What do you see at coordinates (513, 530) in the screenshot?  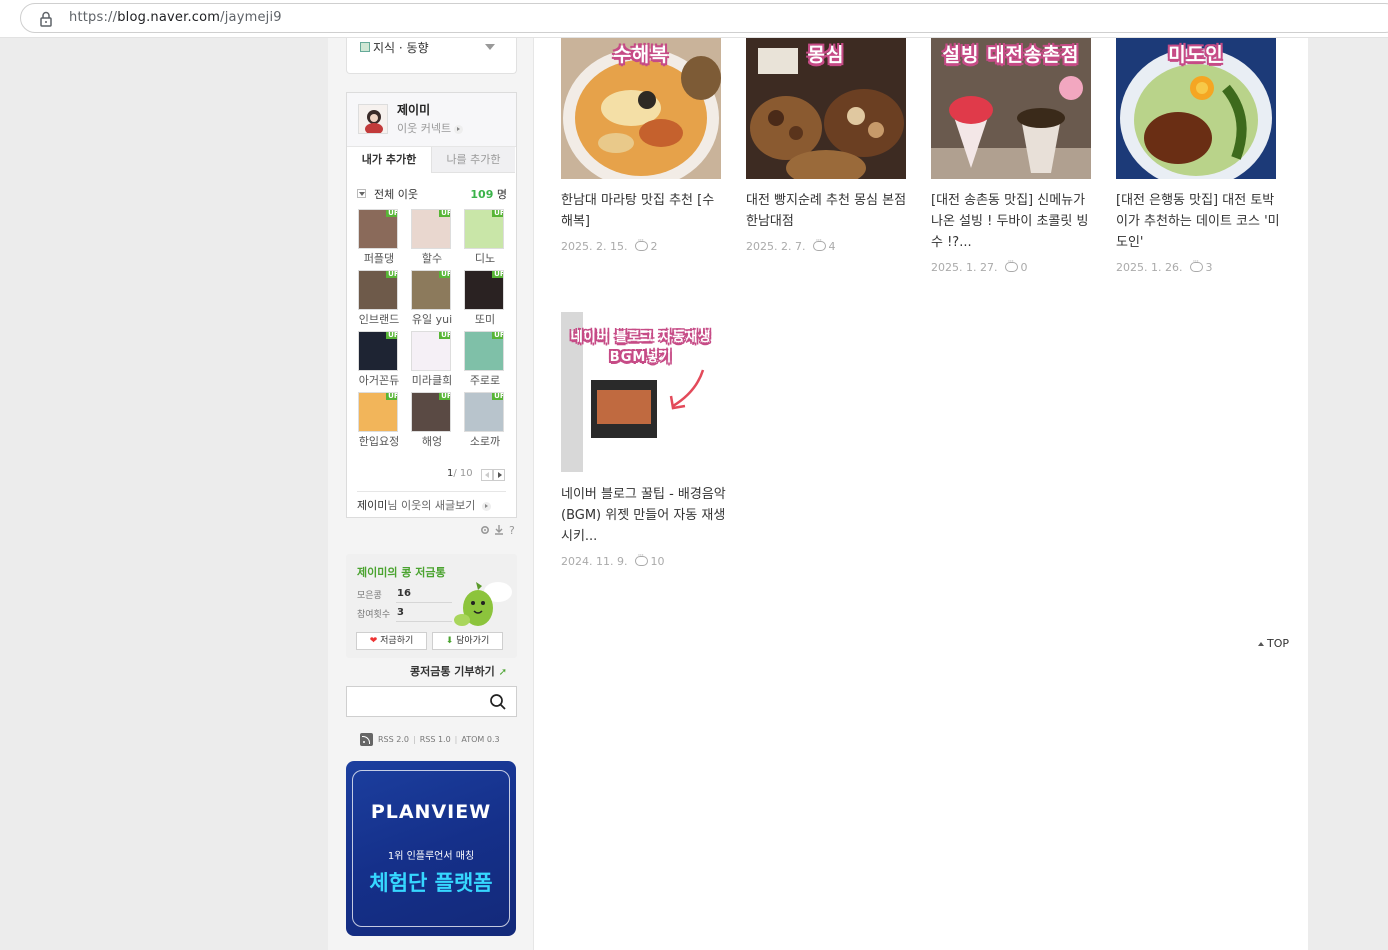 I see `help-icon: ?` at bounding box center [513, 530].